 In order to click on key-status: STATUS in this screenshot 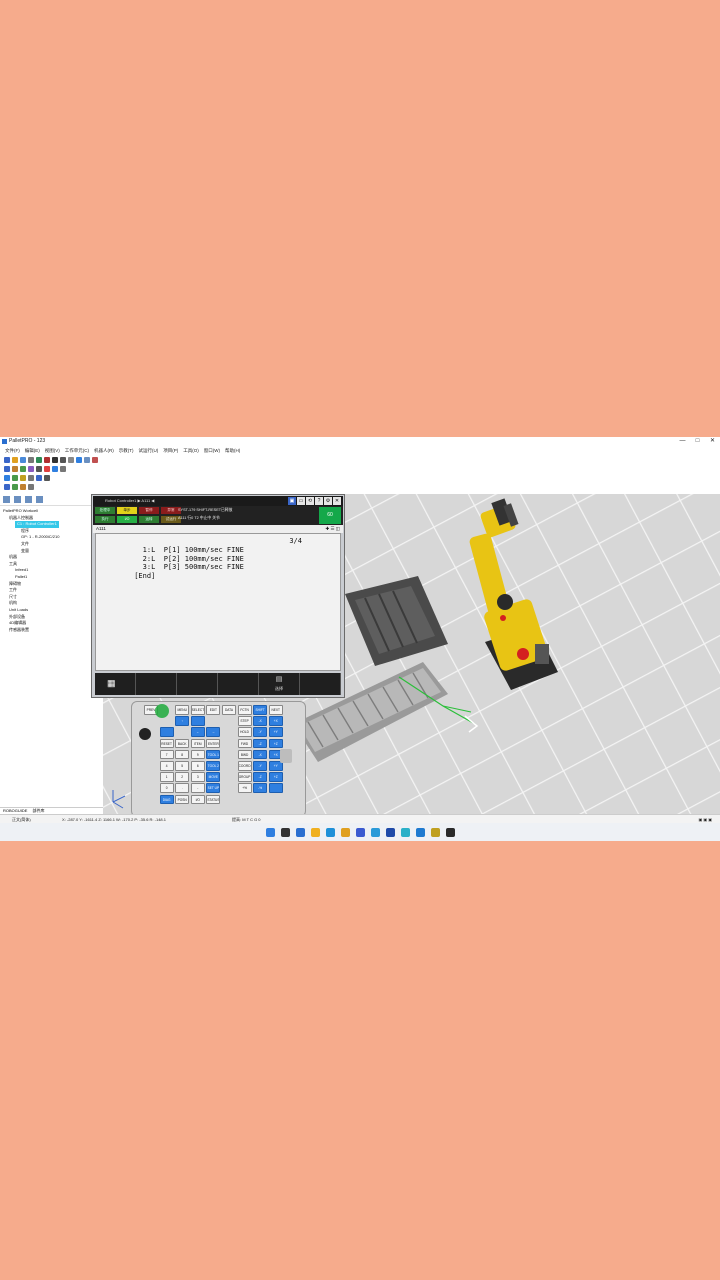, I will do `click(213, 799)`.